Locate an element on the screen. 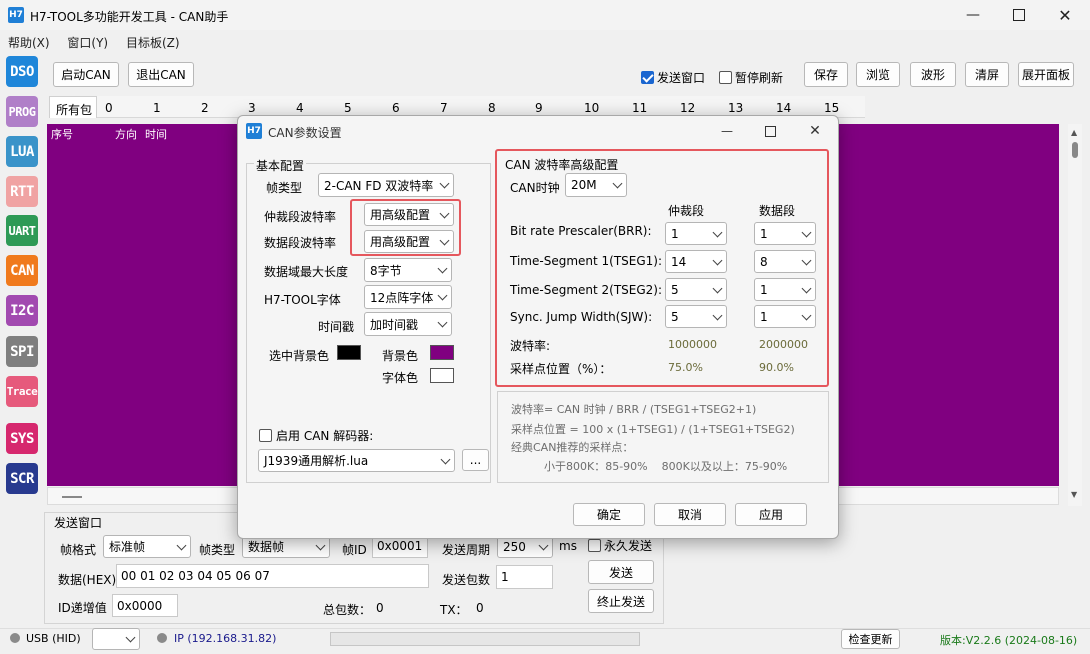 This screenshot has height=654, width=1090. can-clock-select: 20M is located at coordinates (596, 185).